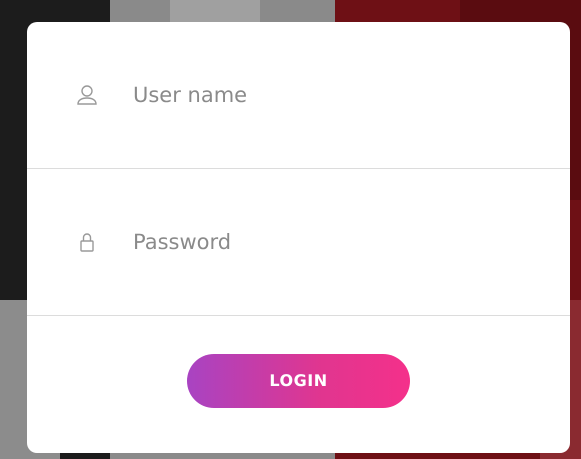 The image size is (581, 459). What do you see at coordinates (87, 95) in the screenshot?
I see `user-icon` at bounding box center [87, 95].